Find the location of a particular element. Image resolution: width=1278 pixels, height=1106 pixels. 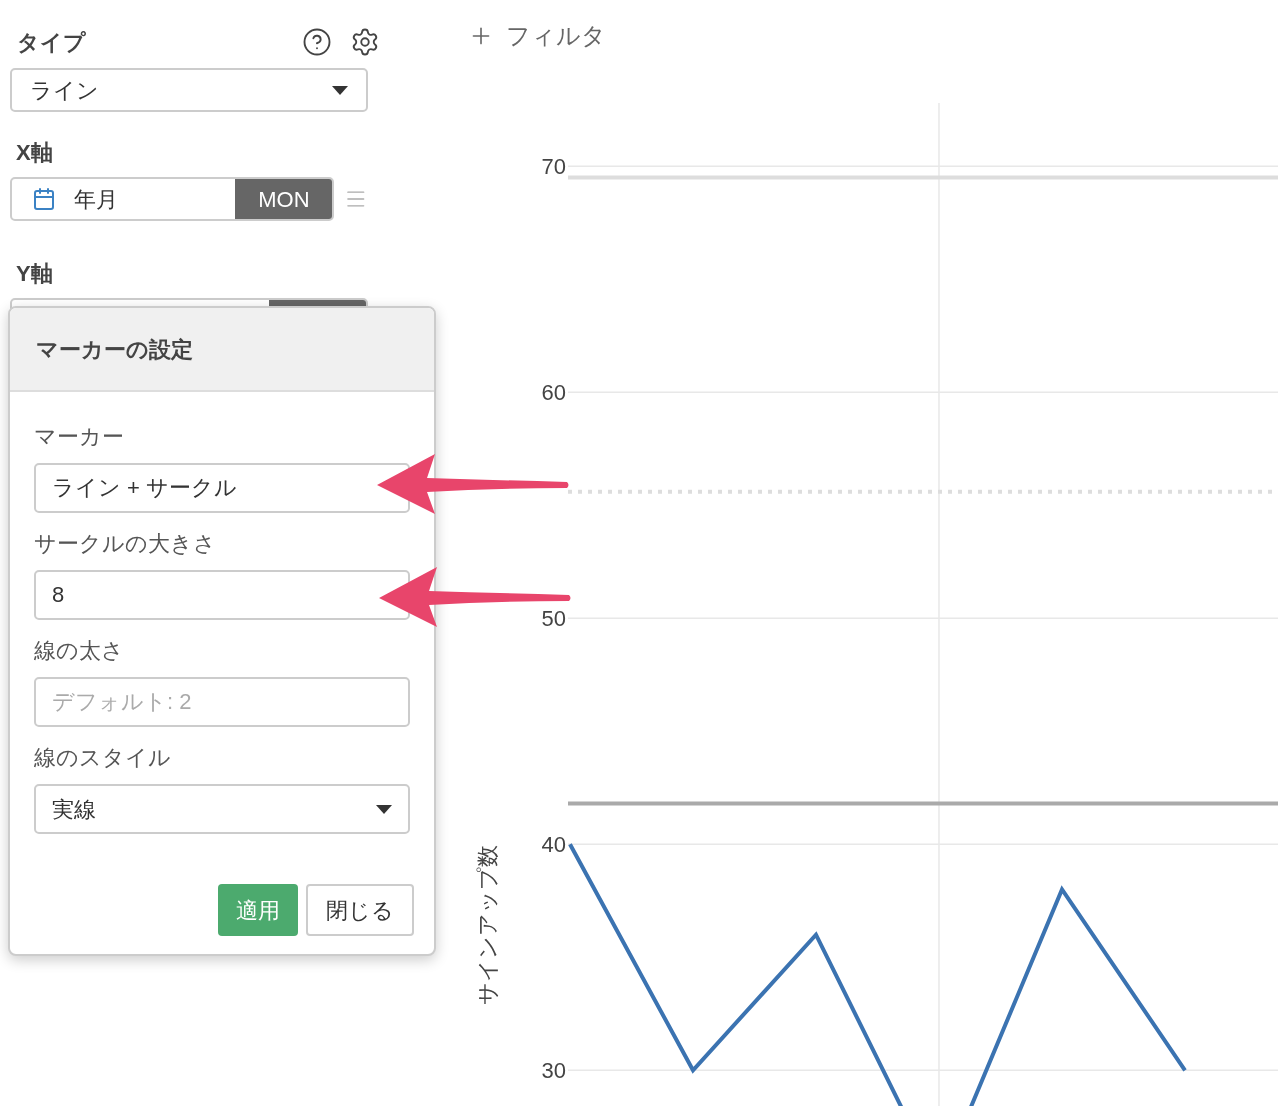

dialog-title: マーカーの設定 is located at coordinates (114, 349).